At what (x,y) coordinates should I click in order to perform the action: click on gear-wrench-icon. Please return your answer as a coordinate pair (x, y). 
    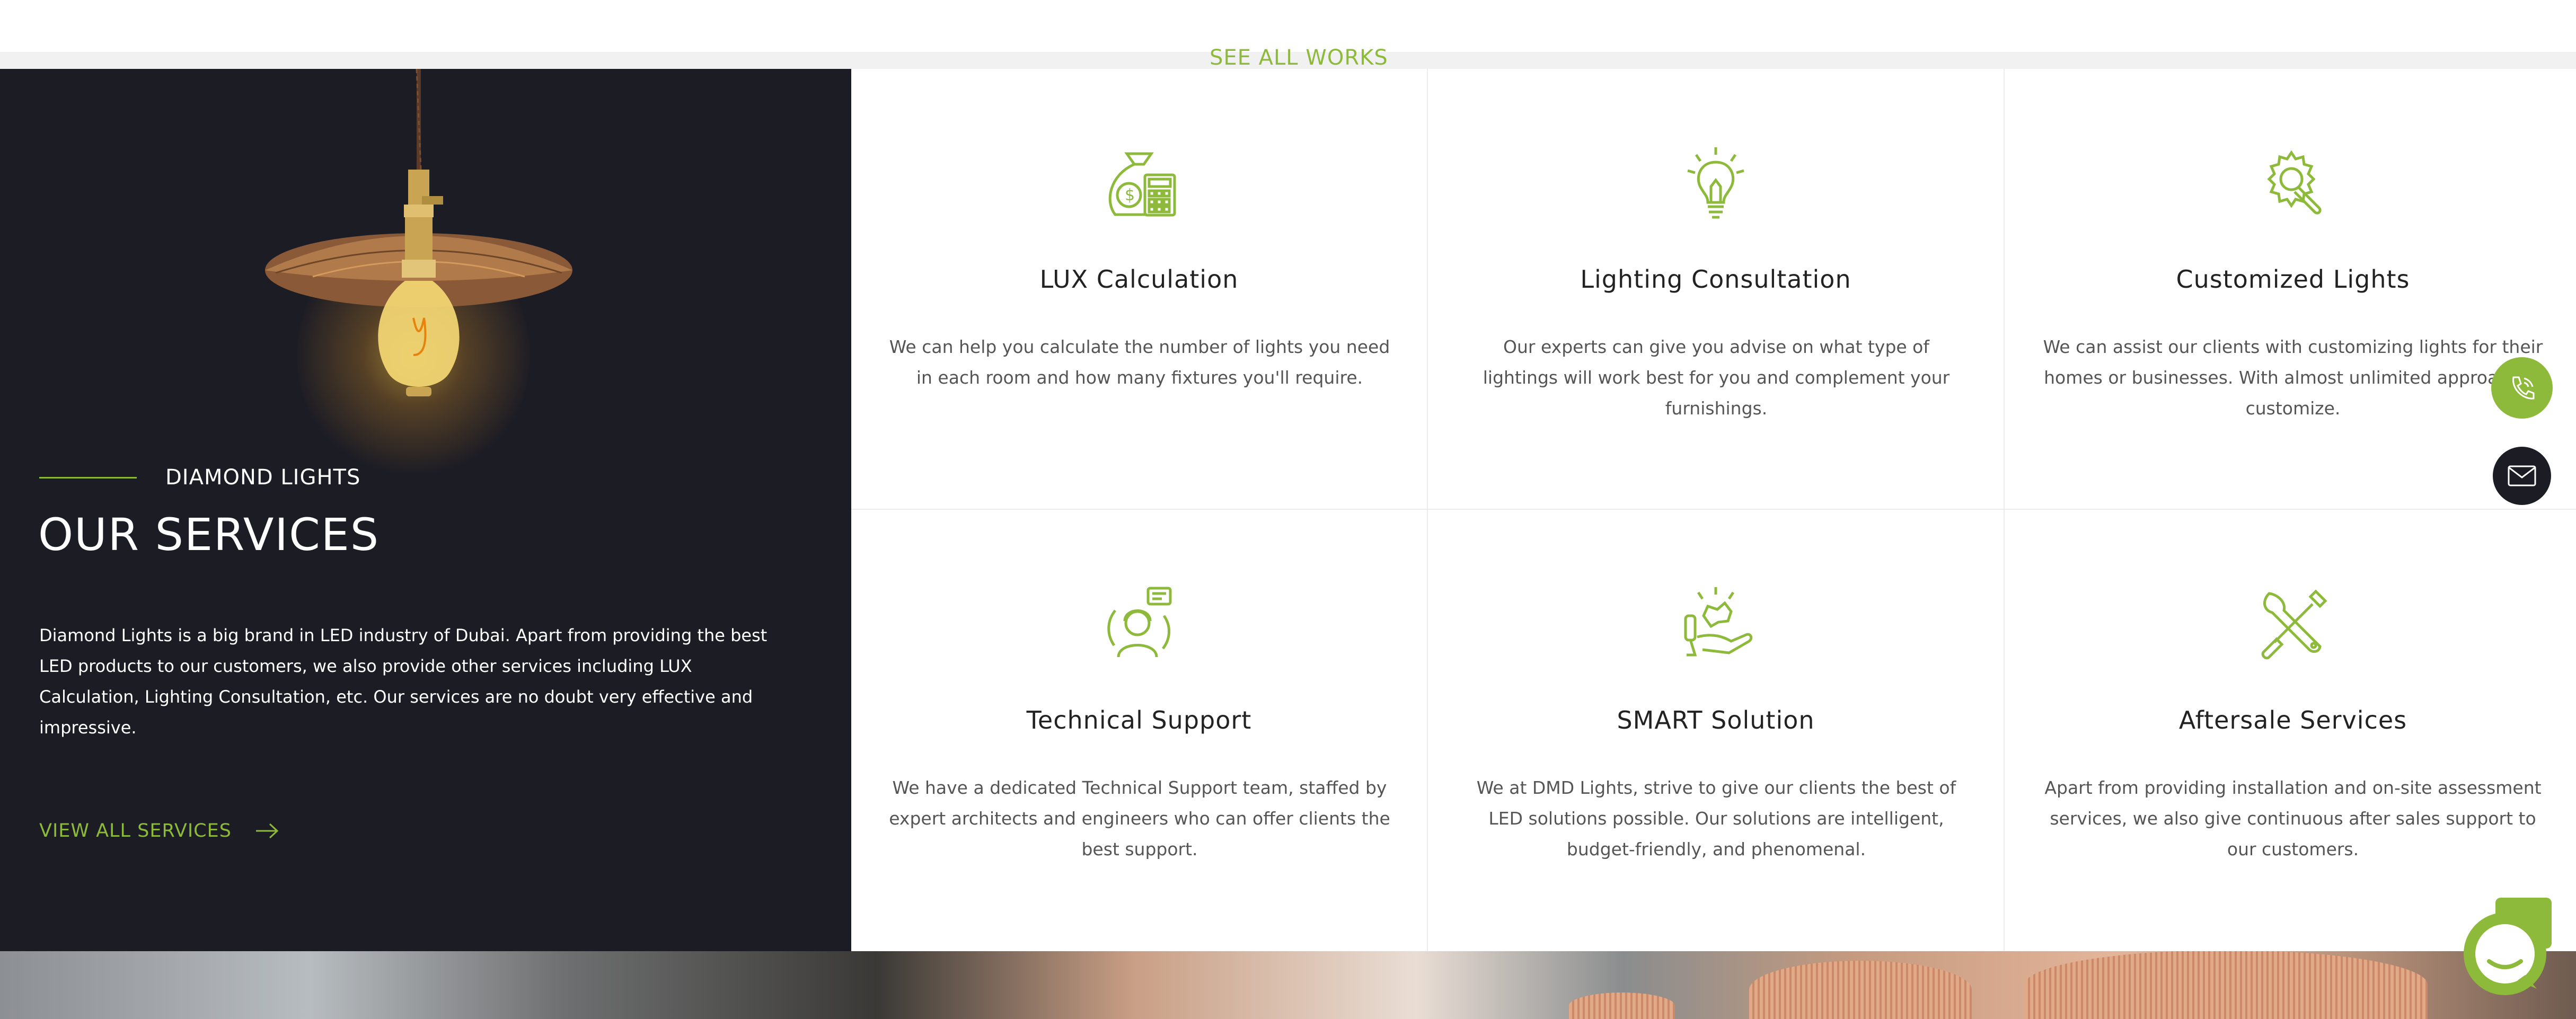
    Looking at the image, I should click on (2294, 182).